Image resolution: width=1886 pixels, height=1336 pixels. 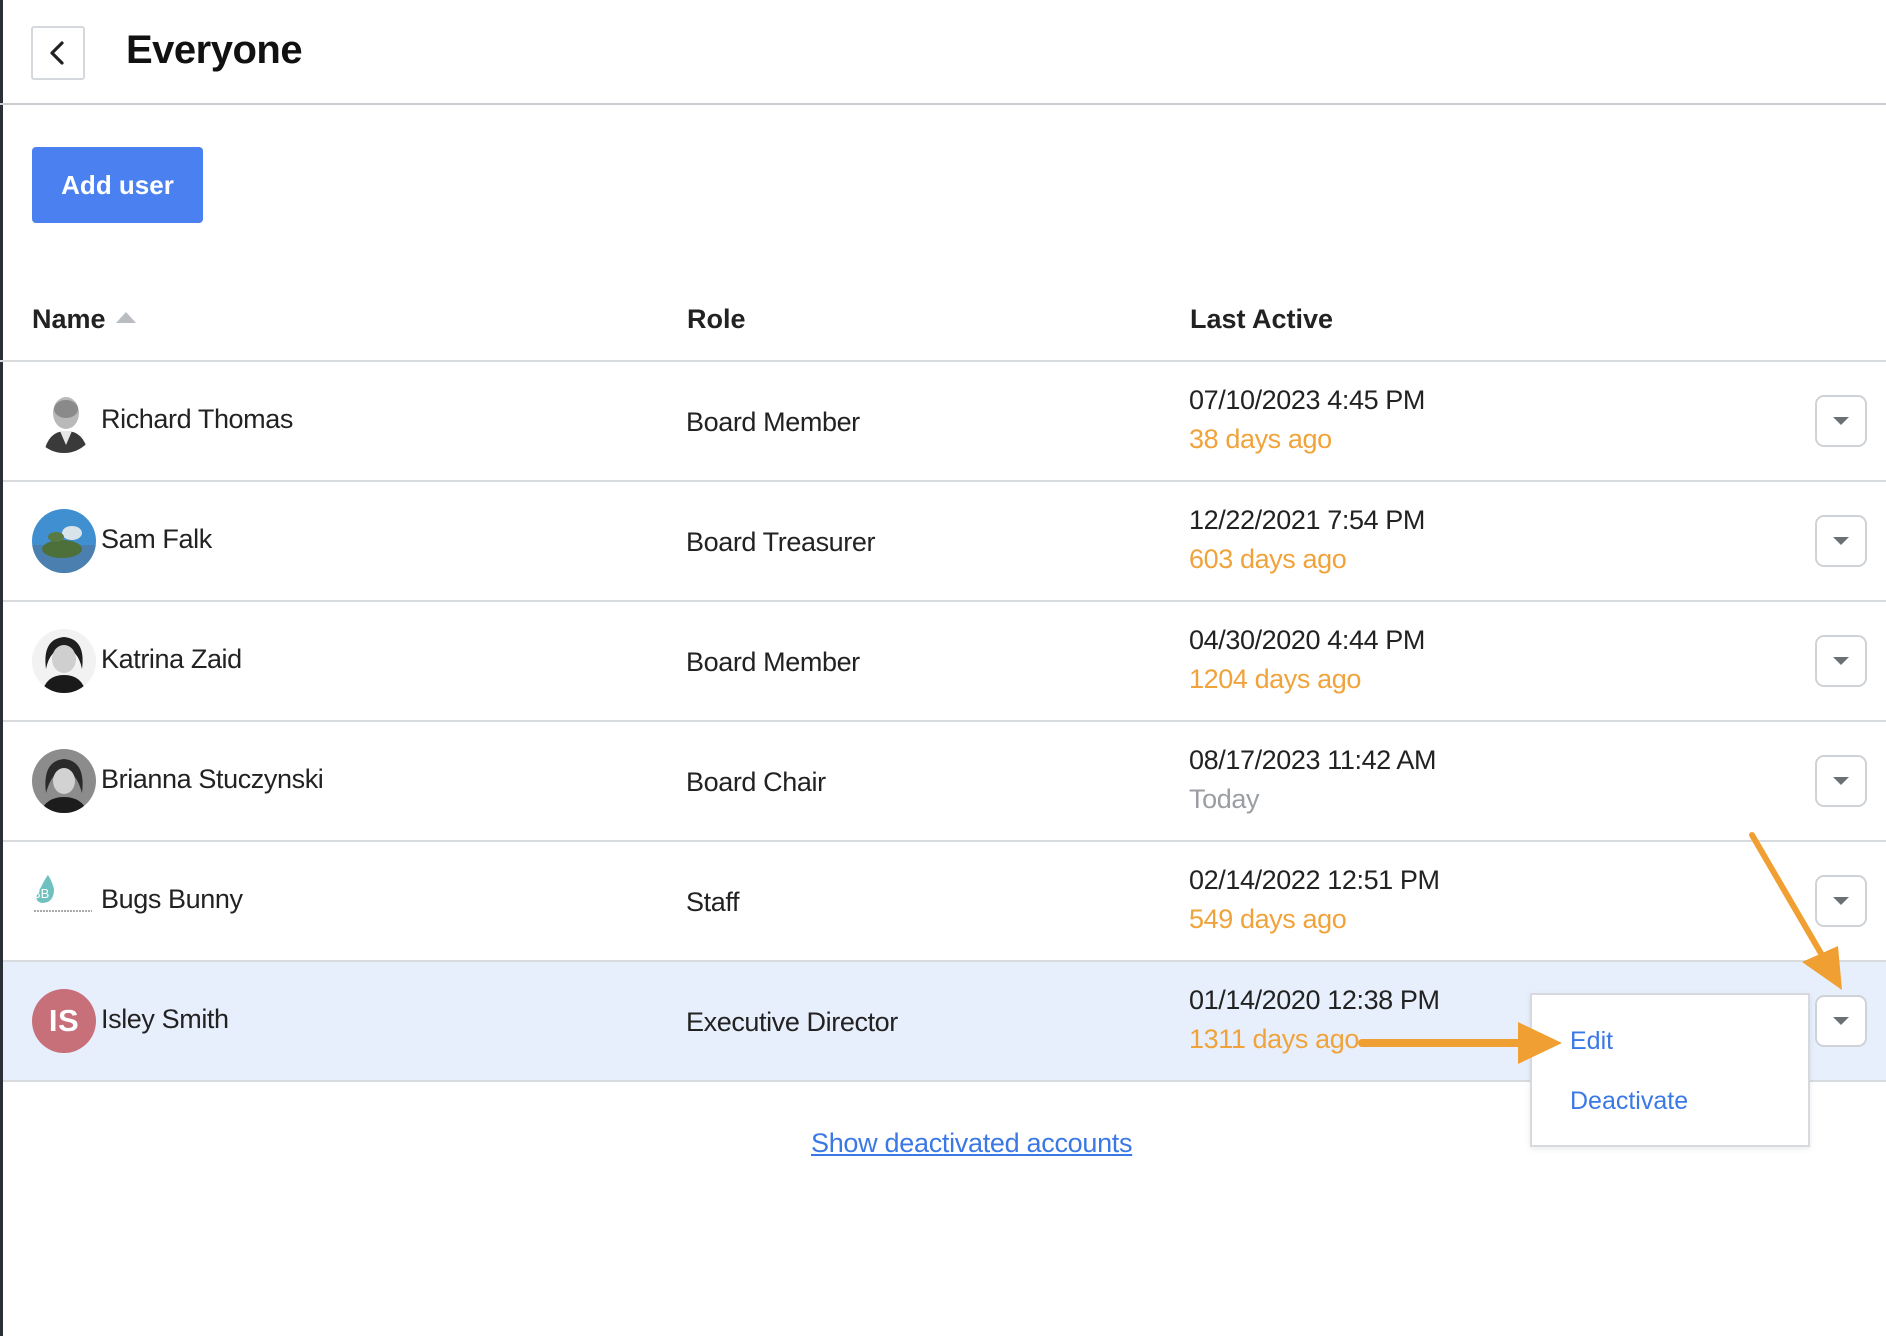 I want to click on user-name: Sam Falk, so click(x=156, y=539).